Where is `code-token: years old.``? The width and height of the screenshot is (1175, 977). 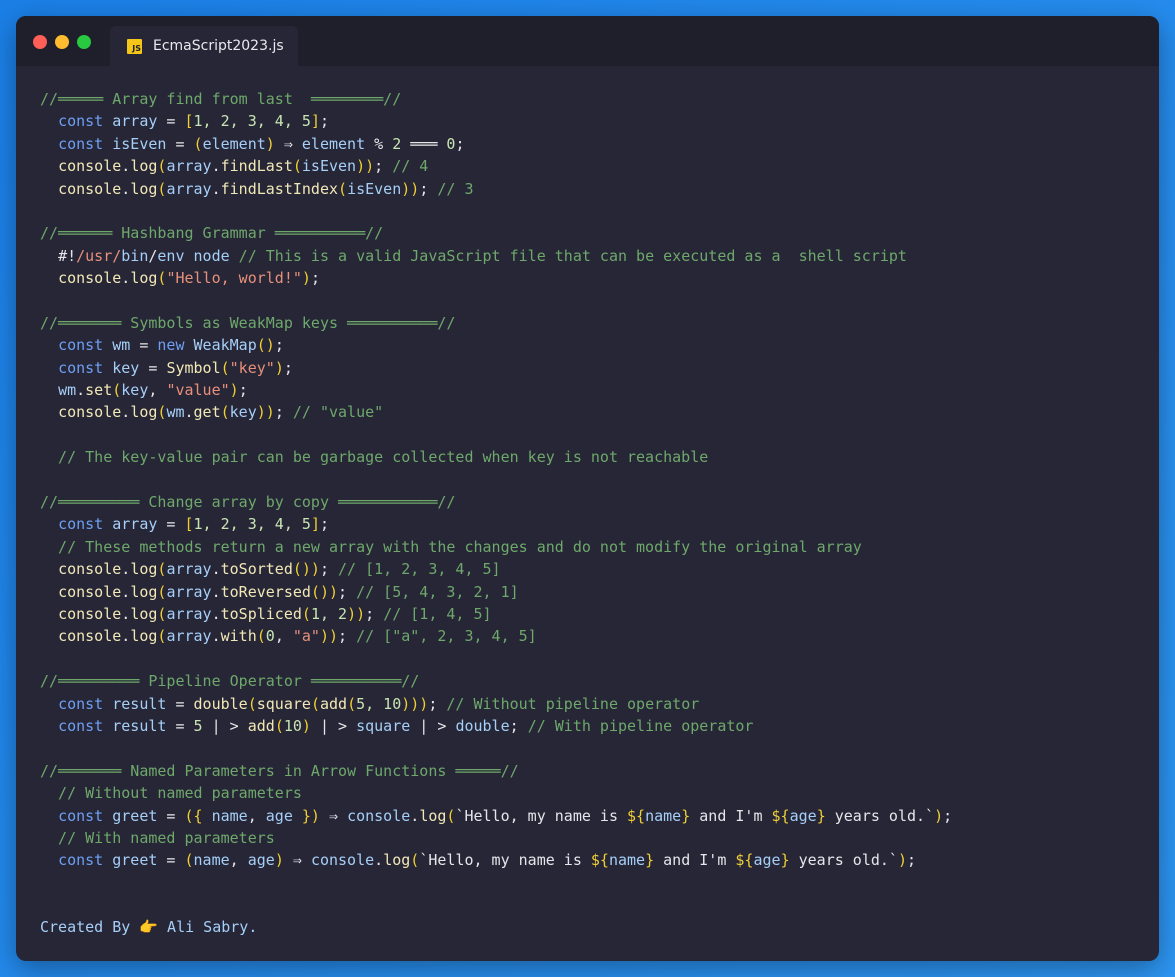
code-token: years old.` is located at coordinates (843, 860).